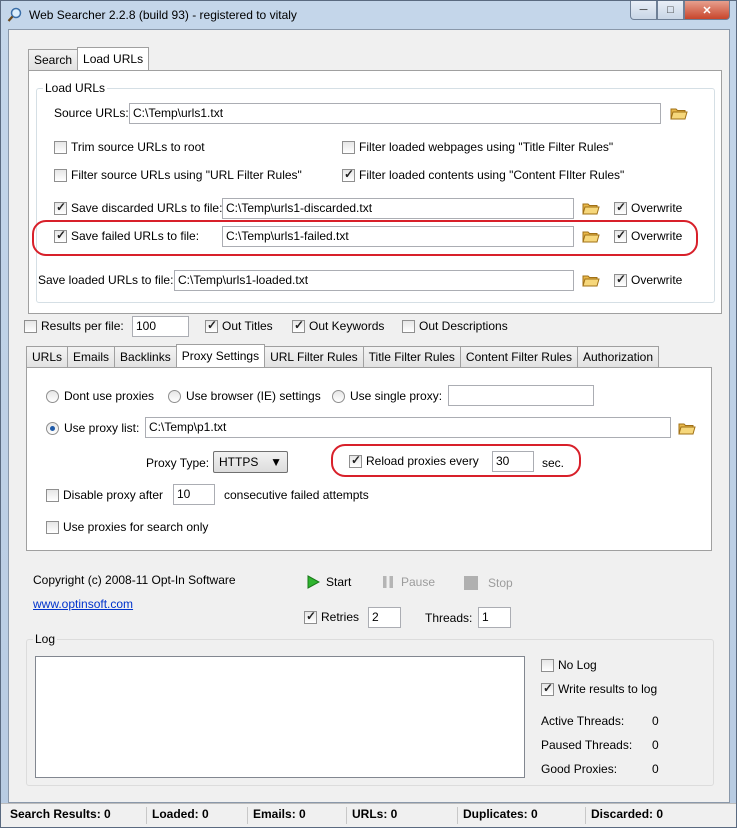 This screenshot has height=828, width=737. I want to click on trim-label: Trim source URLs to root, so click(138, 147).